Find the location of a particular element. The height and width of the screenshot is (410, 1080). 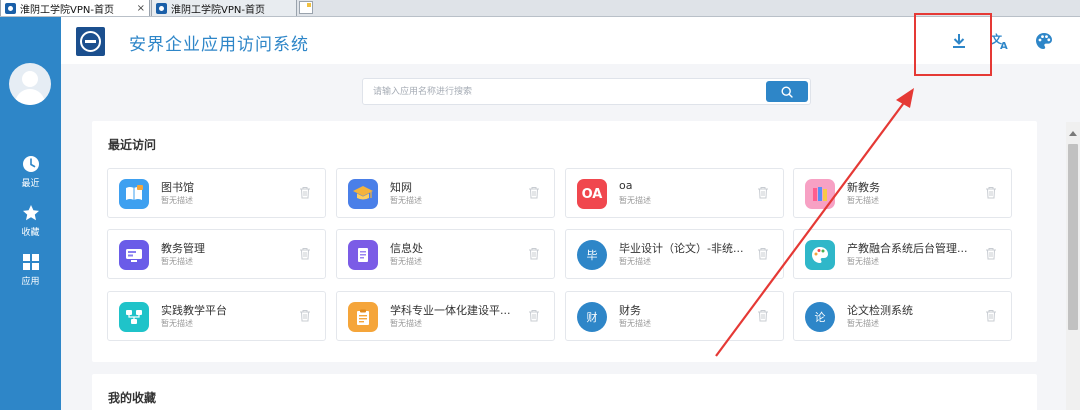

star-icon is located at coordinates (30, 213).